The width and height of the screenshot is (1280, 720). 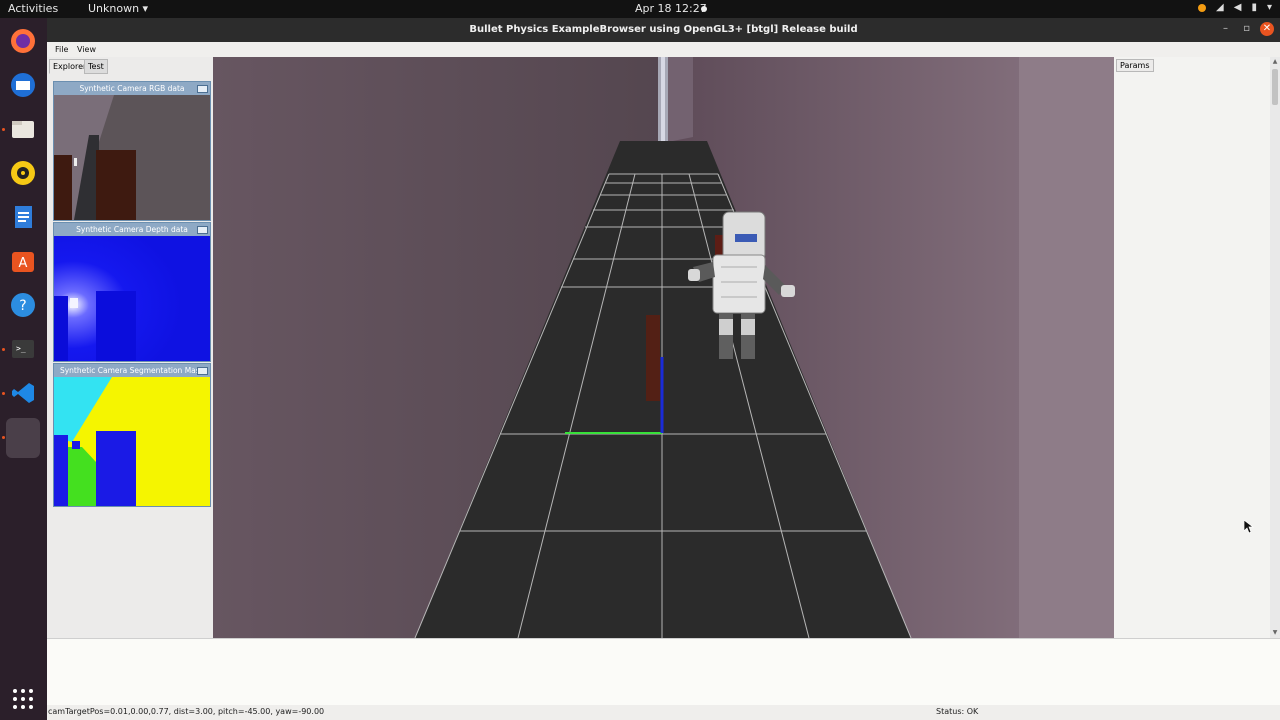 I want to click on firefox-icon, so click(x=23, y=41).